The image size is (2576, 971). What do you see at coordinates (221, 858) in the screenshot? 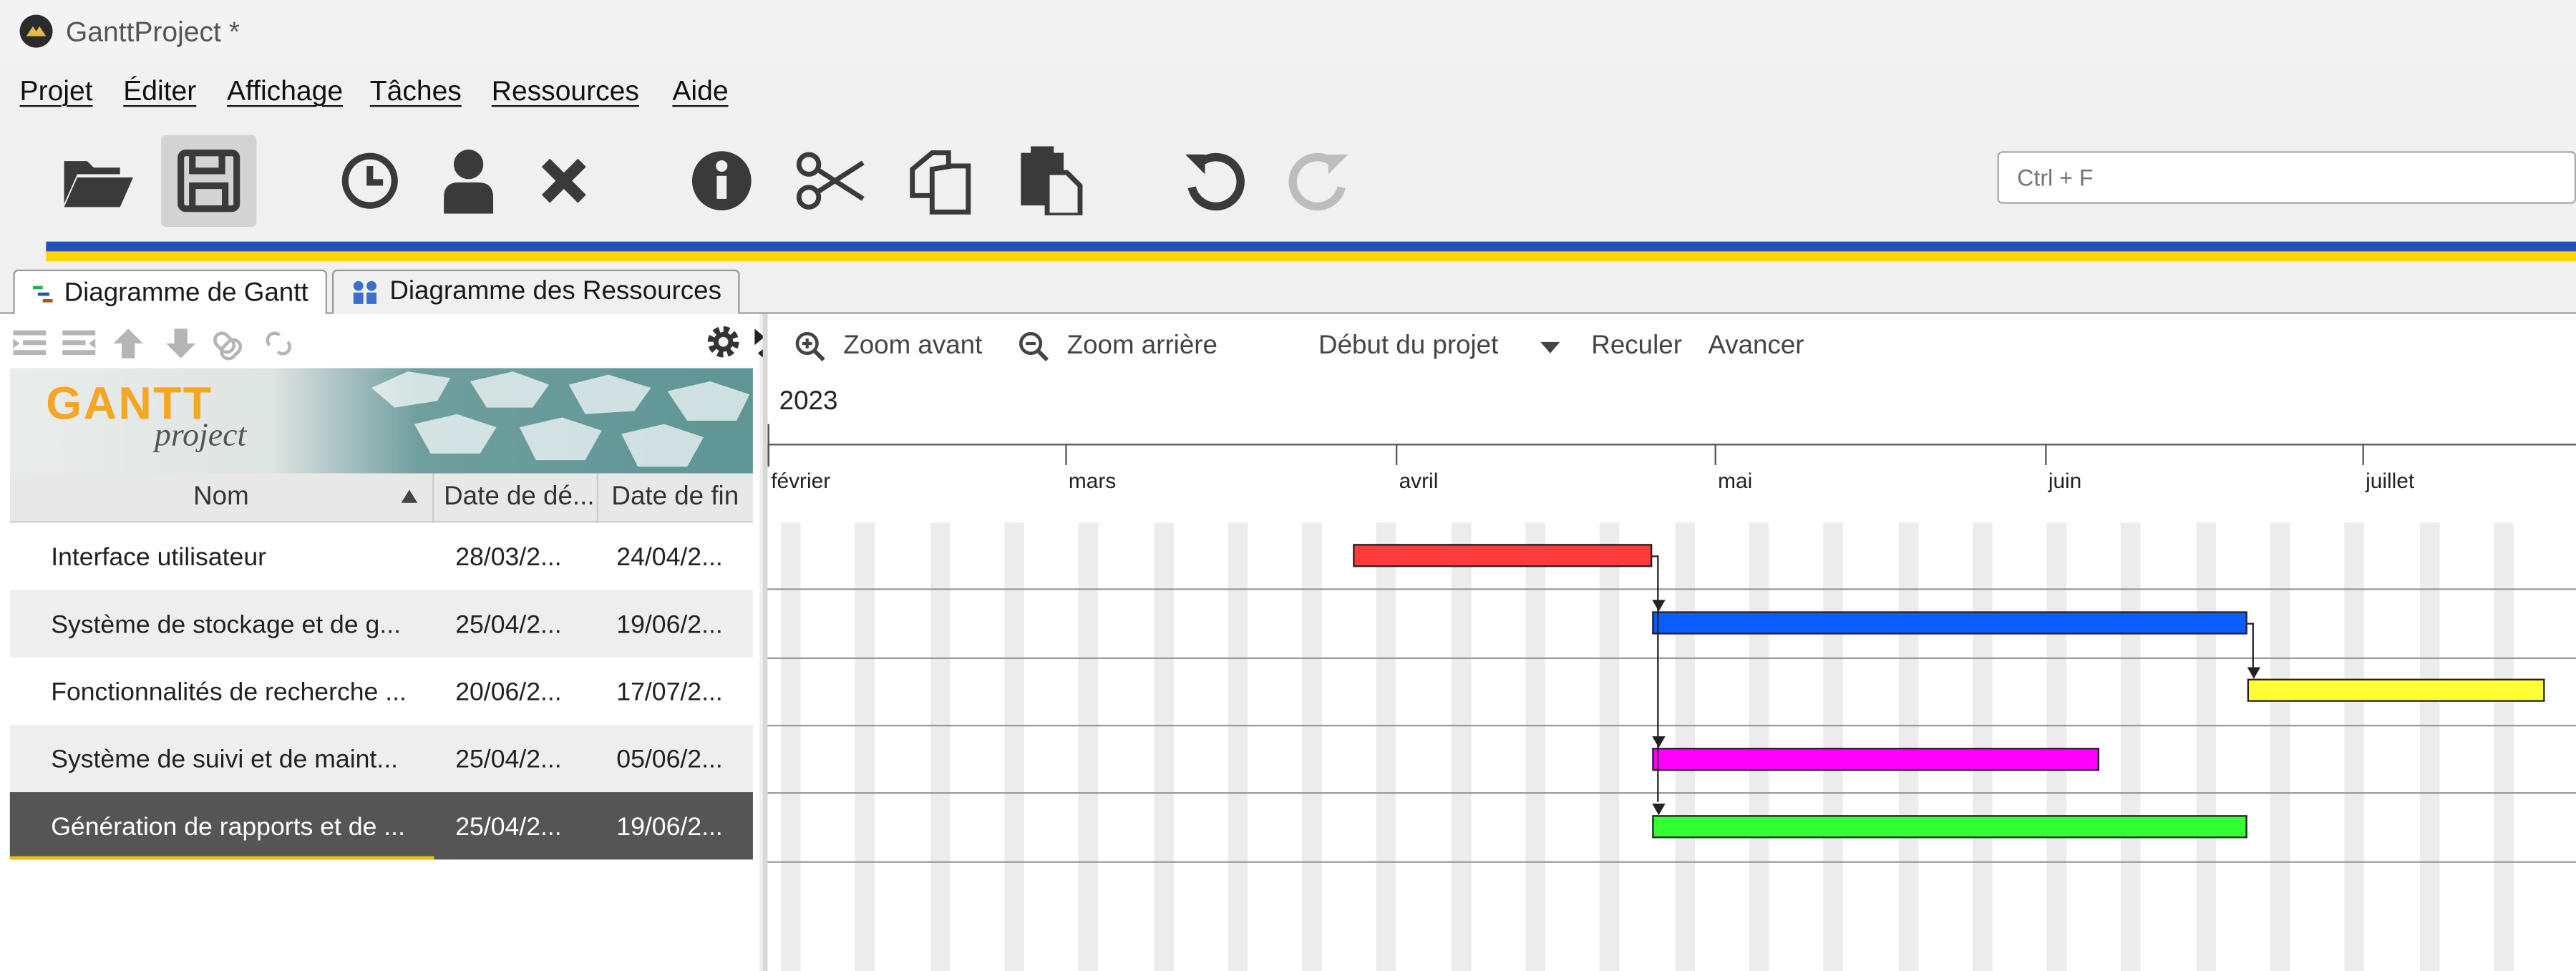
I see `selection-underline` at bounding box center [221, 858].